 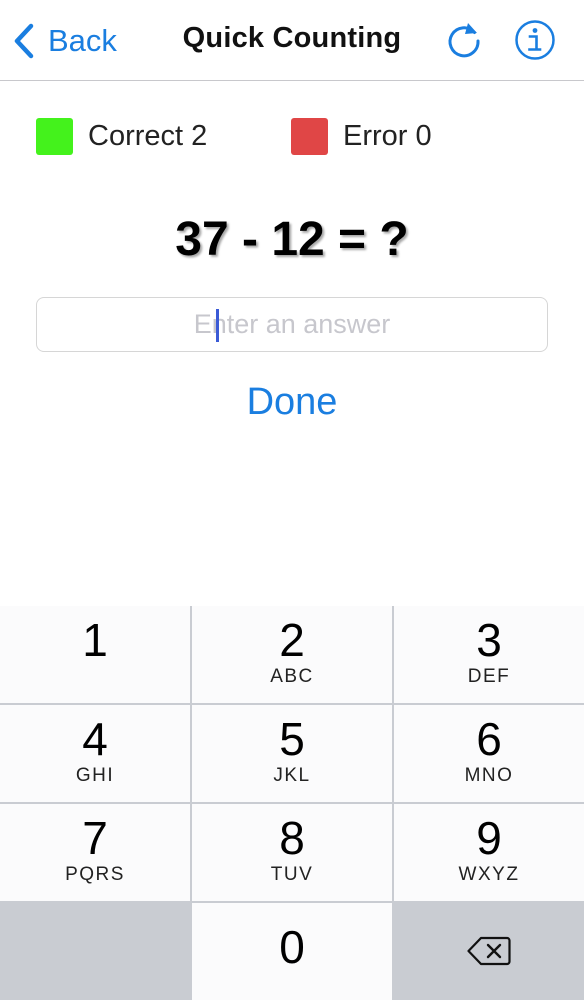 I want to click on page-title-text: Quick Counting, so click(x=292, y=38).